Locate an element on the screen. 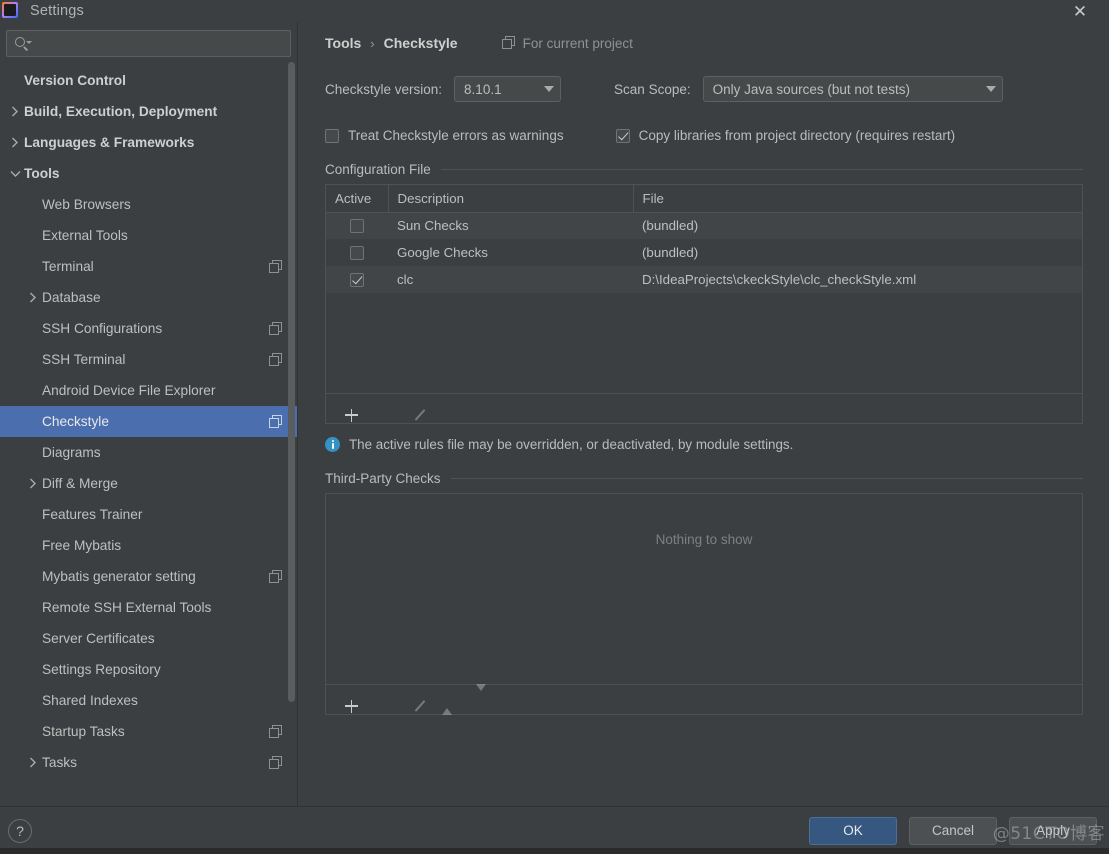 This screenshot has width=1109, height=854. sidebar-item-label: Shared Indexes is located at coordinates (90, 700).